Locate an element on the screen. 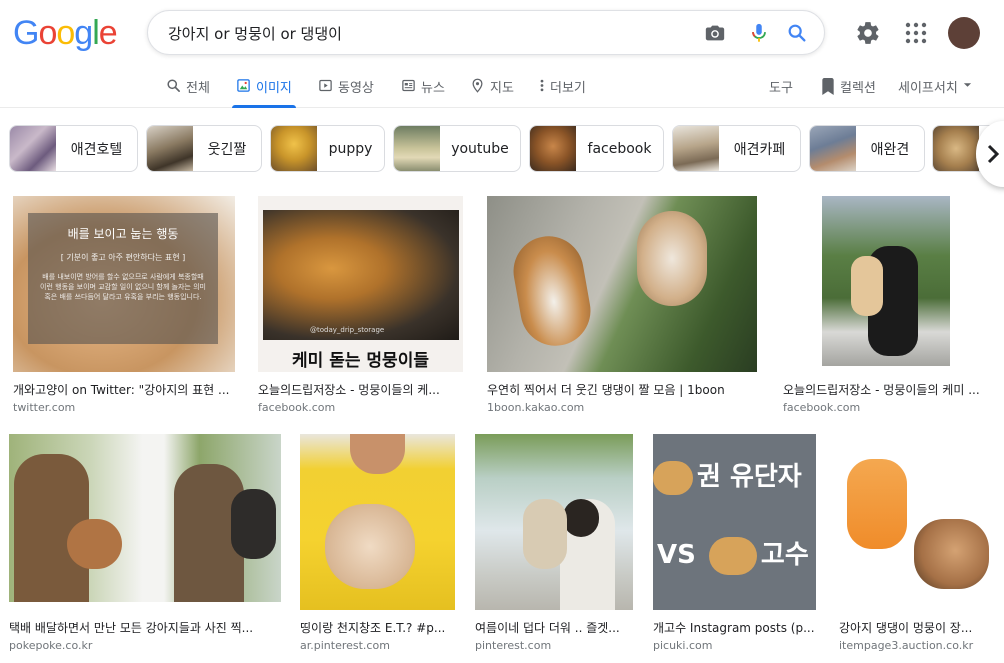 This screenshot has width=1004, height=663. result-title: 우연히 찍어서 더 웃긴 댕댕이 짤 모음 | 1boon is located at coordinates (622, 389).